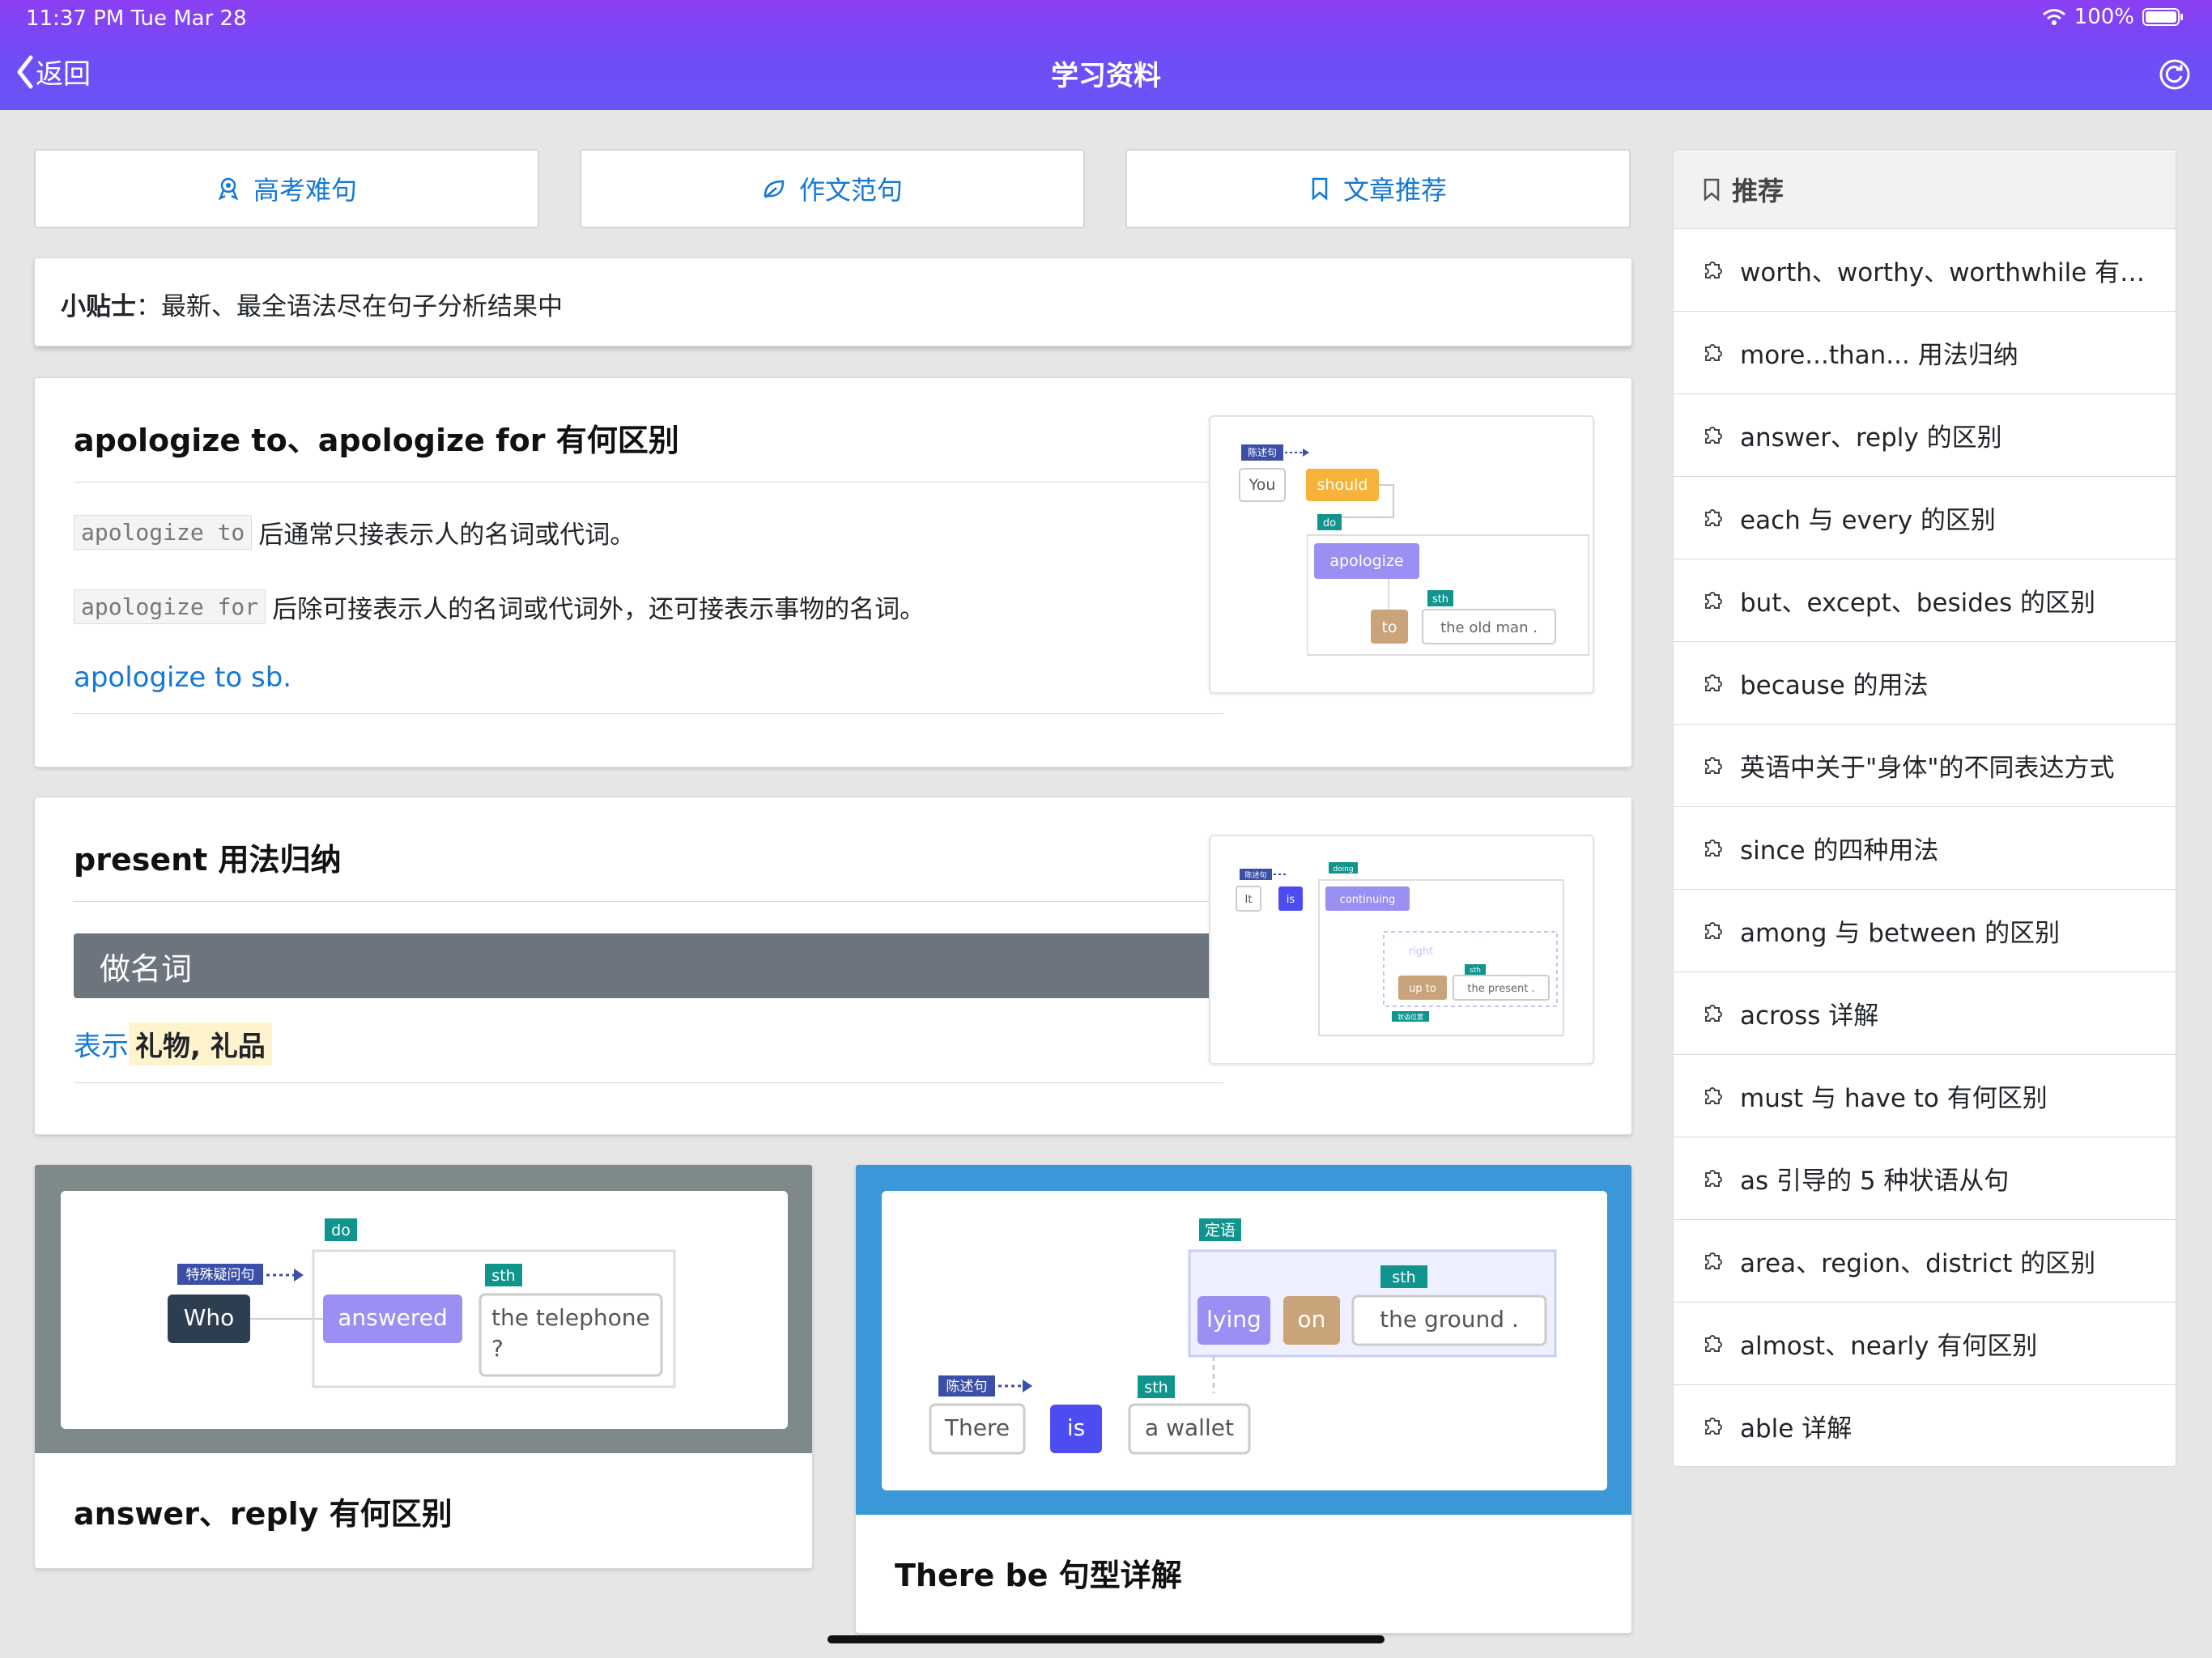 The height and width of the screenshot is (1658, 2212). What do you see at coordinates (1925, 1425) in the screenshot?
I see `sidebar-item: able 详解` at bounding box center [1925, 1425].